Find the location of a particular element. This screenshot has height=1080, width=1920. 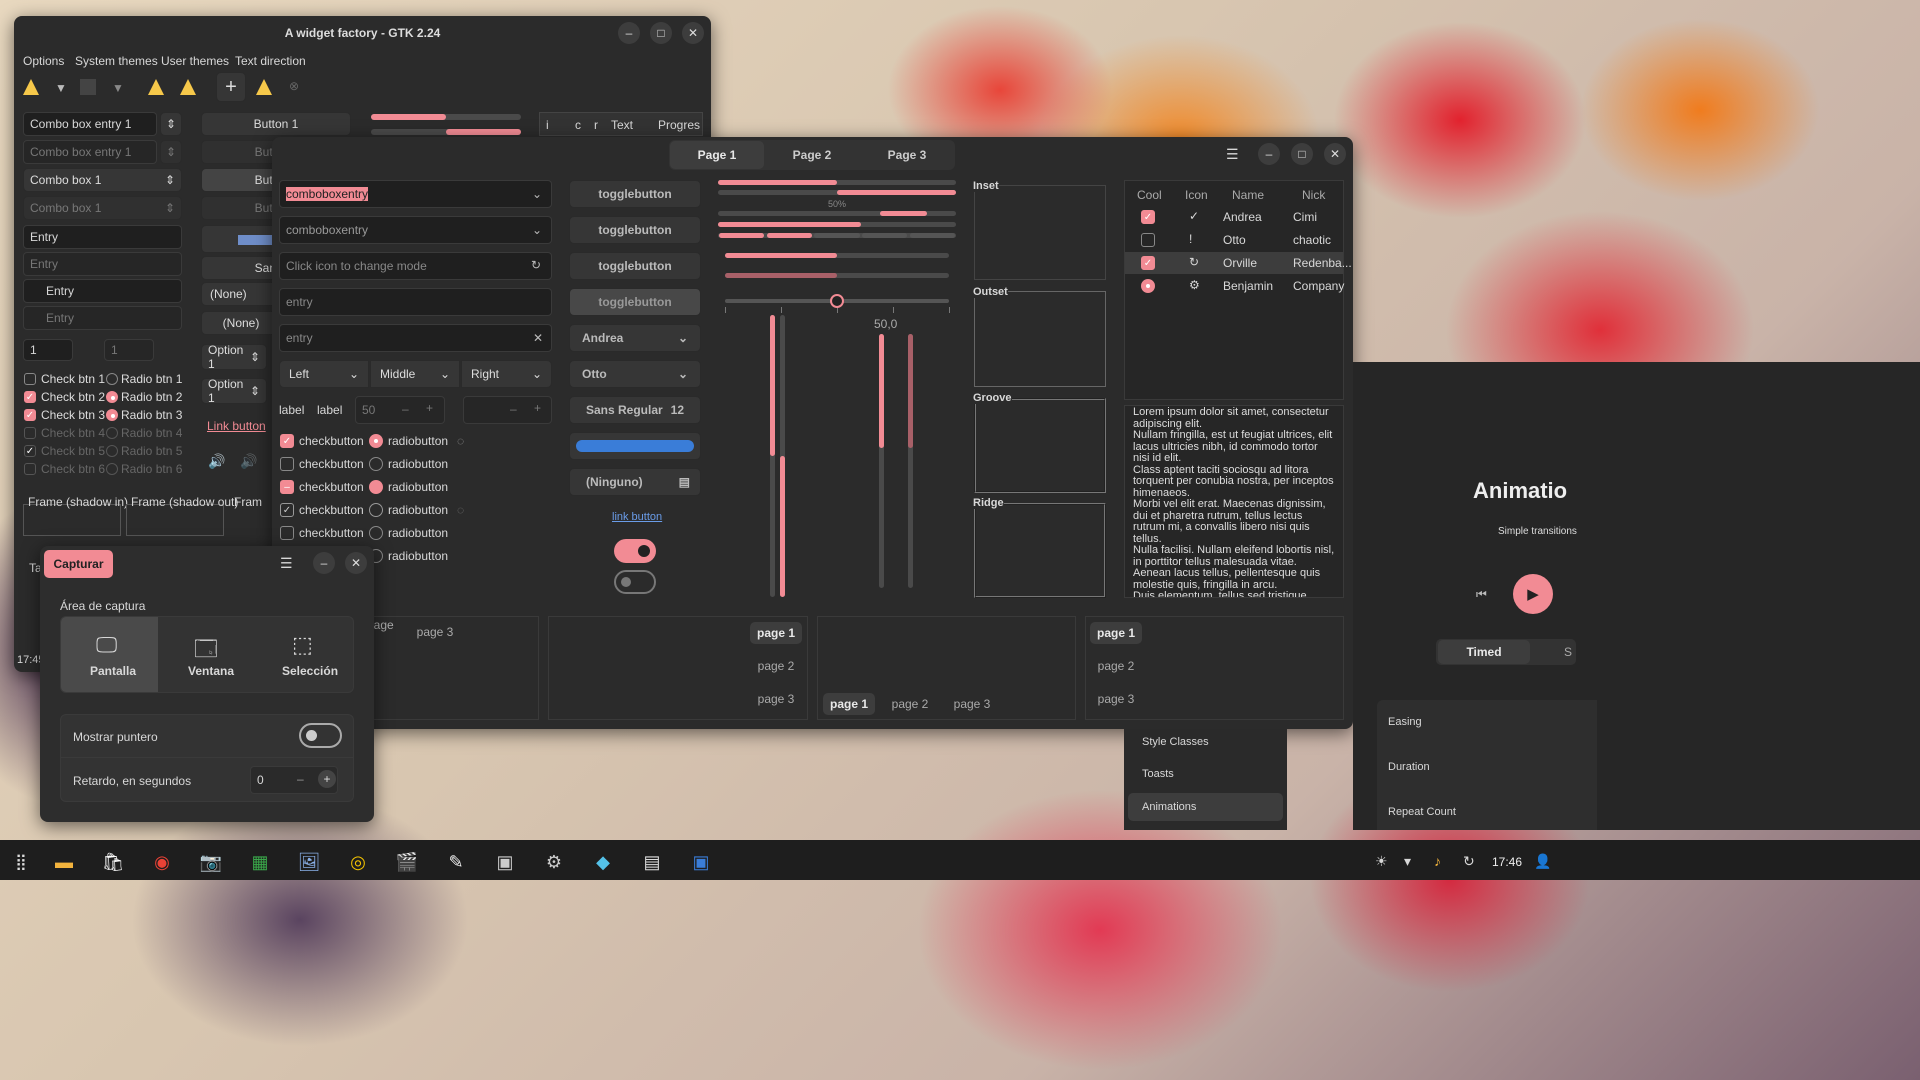

prop-repeat-count: Repeat Count is located at coordinates (1422, 812).